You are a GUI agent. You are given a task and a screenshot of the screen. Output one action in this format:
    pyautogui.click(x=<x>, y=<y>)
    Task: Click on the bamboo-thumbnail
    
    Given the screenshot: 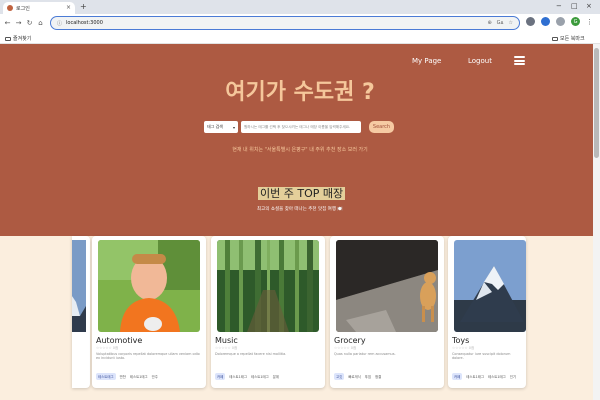 What is the action you would take?
    pyautogui.click(x=268, y=286)
    